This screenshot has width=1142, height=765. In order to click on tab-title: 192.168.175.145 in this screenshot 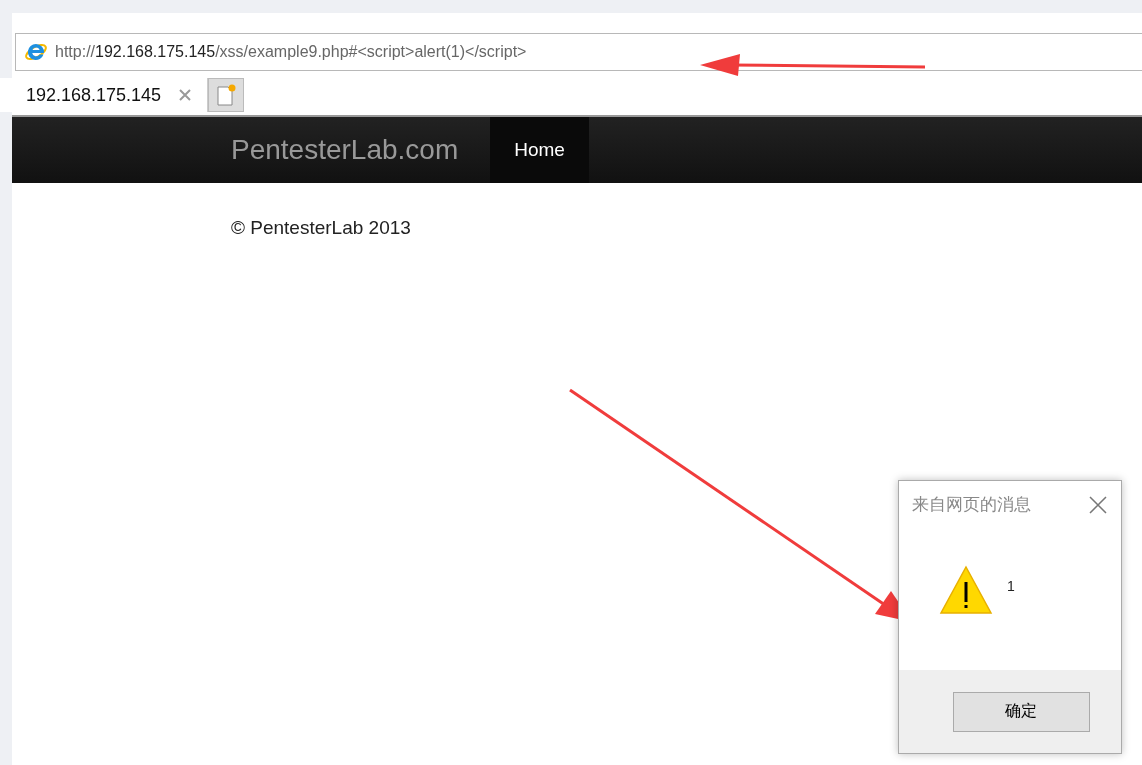, I will do `click(94, 95)`.